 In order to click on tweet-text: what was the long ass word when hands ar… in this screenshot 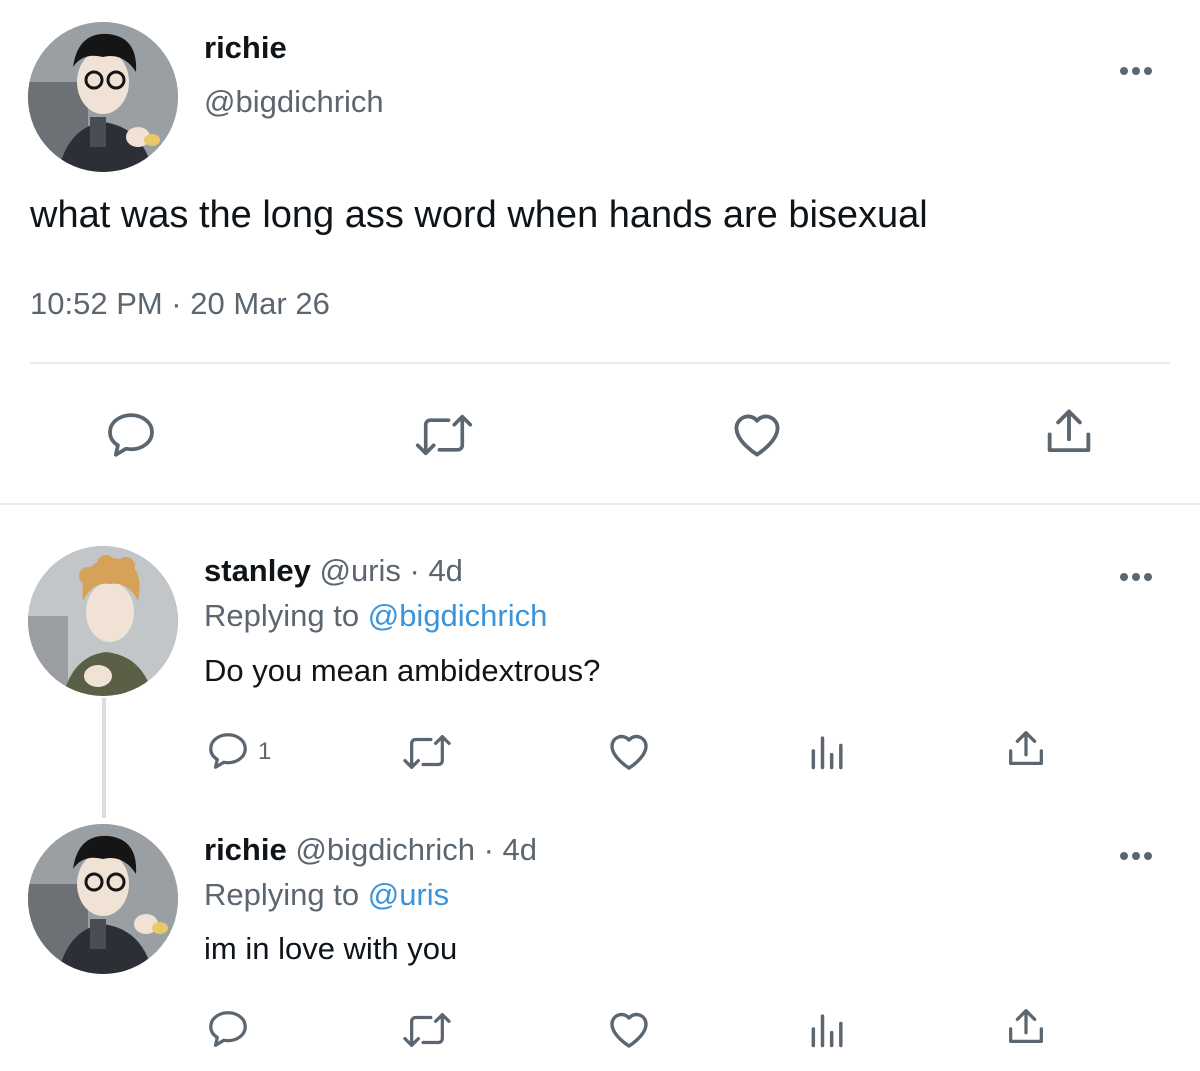, I will do `click(479, 215)`.